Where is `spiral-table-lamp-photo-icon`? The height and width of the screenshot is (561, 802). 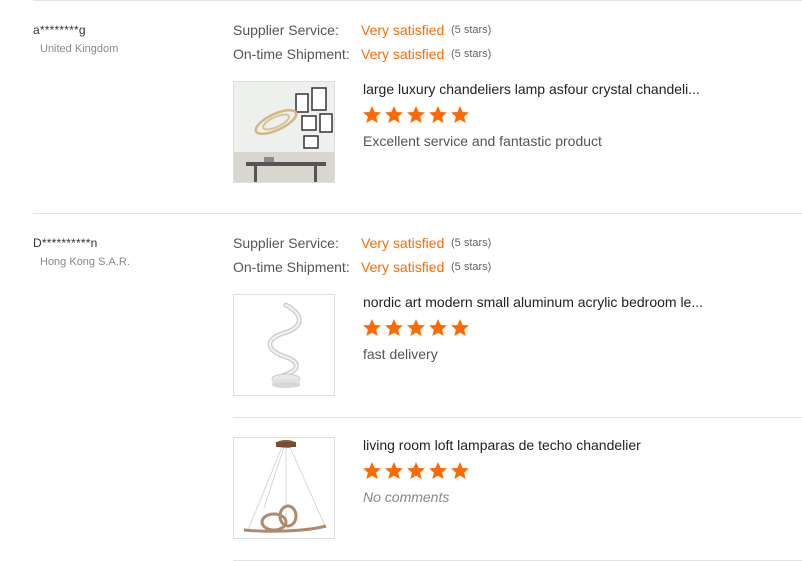 spiral-table-lamp-photo-icon is located at coordinates (284, 345).